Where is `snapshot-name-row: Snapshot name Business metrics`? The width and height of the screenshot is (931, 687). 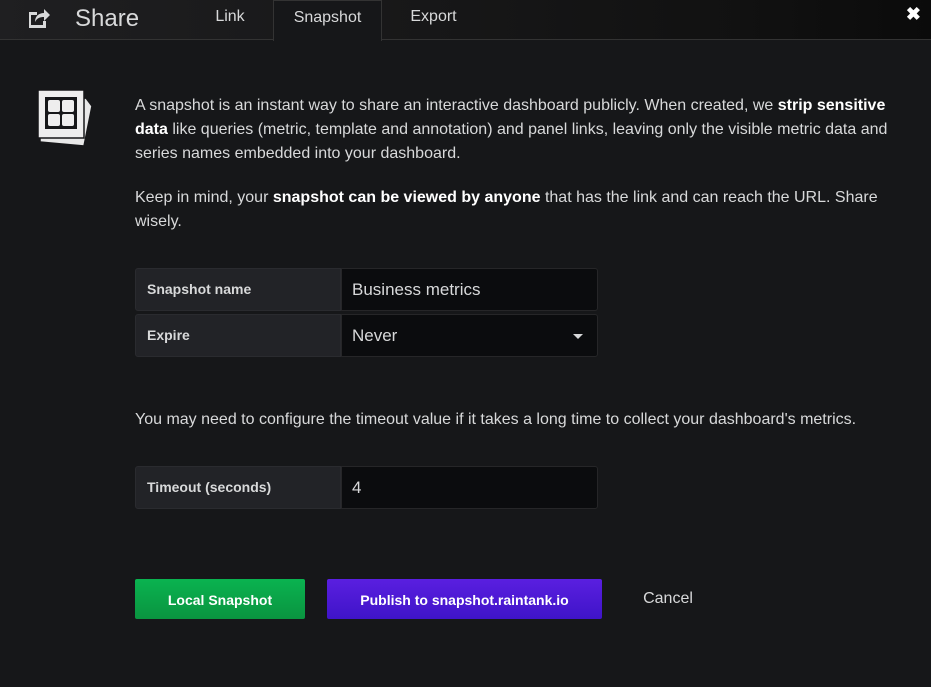
snapshot-name-row: Snapshot name Business metrics is located at coordinates (366, 289).